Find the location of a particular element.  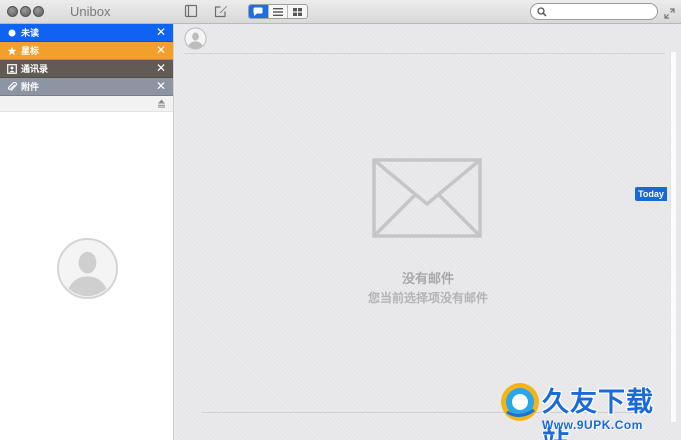

filter-label: 未读 is located at coordinates (30, 33).